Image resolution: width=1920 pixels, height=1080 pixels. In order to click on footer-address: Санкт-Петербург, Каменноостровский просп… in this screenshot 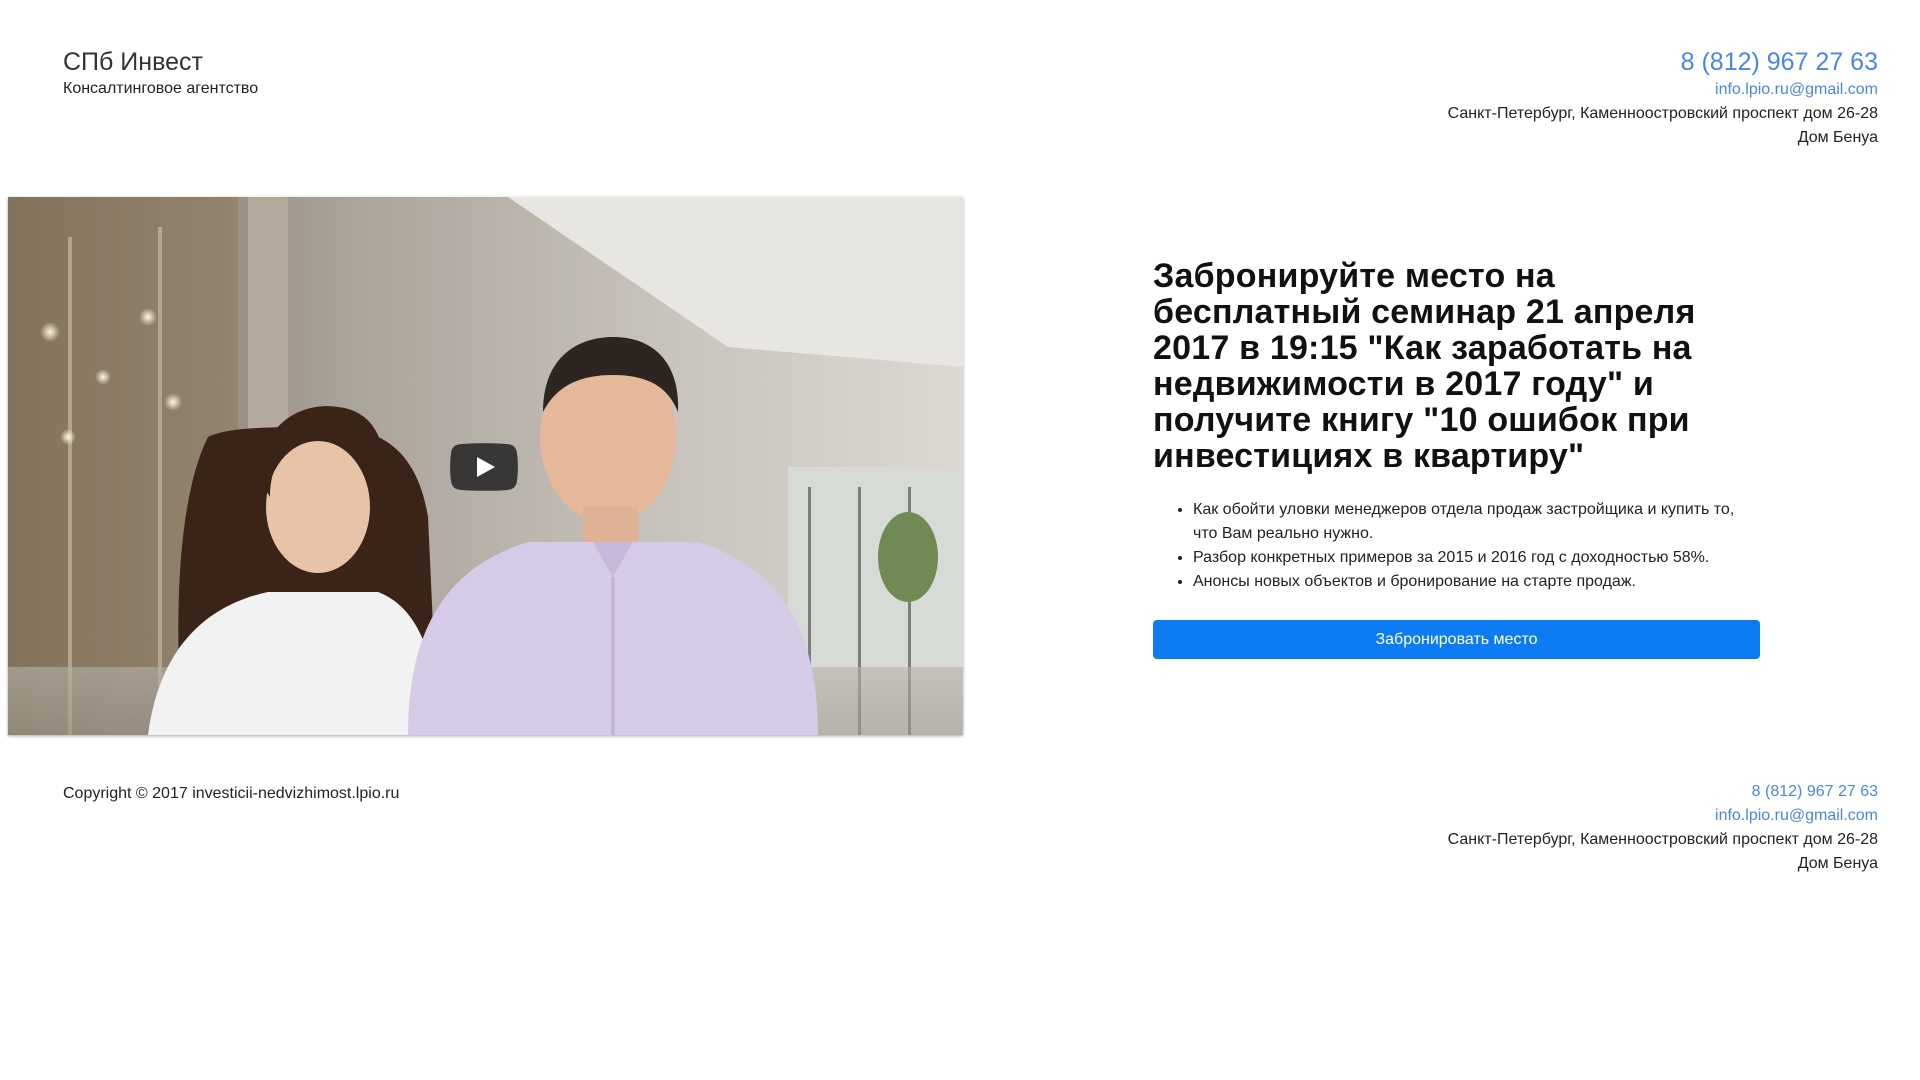, I will do `click(1662, 839)`.